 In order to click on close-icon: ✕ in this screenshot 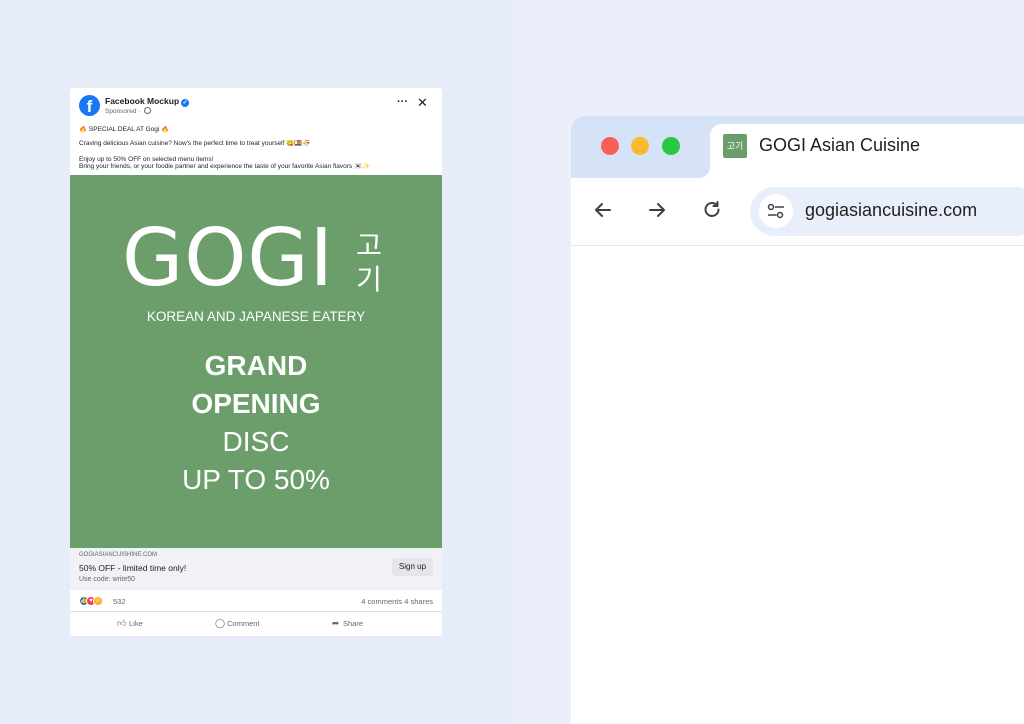, I will do `click(422, 103)`.